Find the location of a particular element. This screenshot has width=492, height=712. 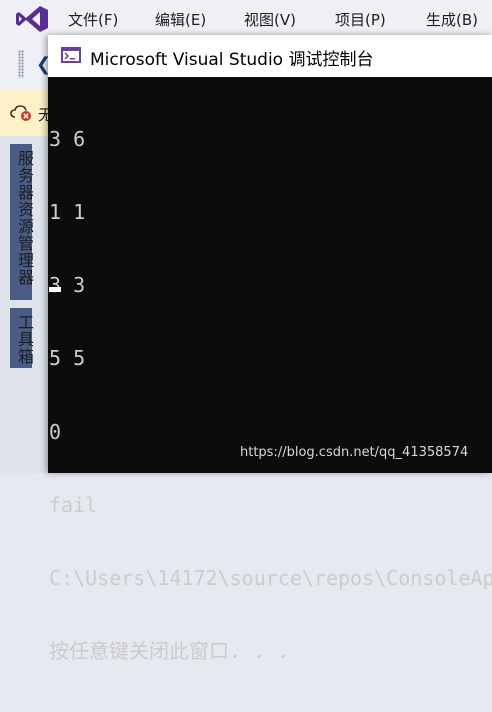

menu-project: 项目(P) is located at coordinates (360, 19).